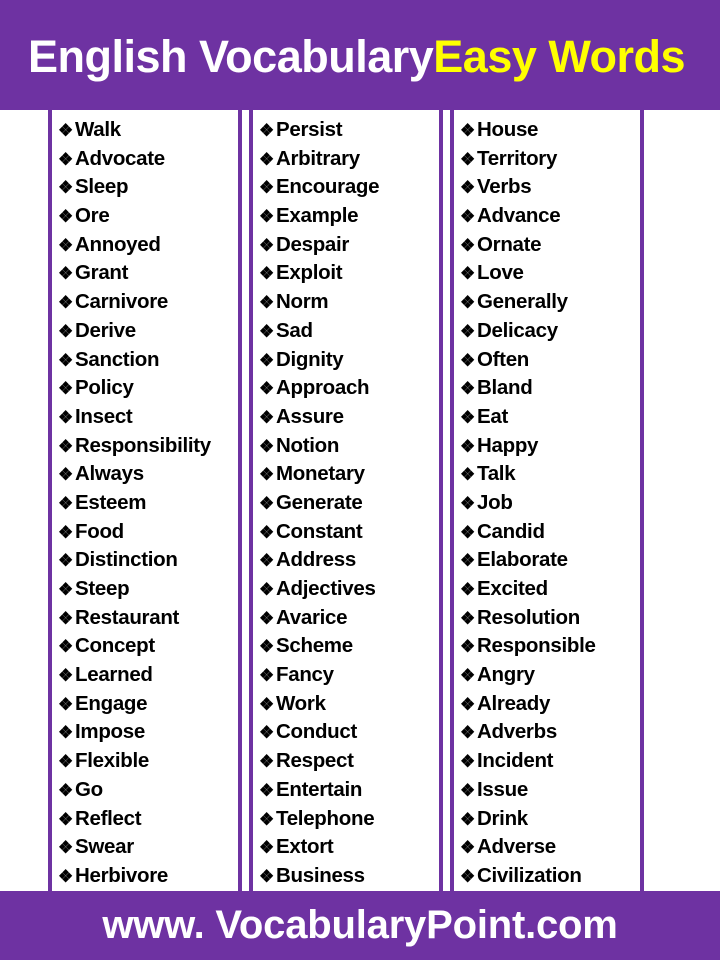  I want to click on word-list-item: ❖Distinction, so click(148, 560).